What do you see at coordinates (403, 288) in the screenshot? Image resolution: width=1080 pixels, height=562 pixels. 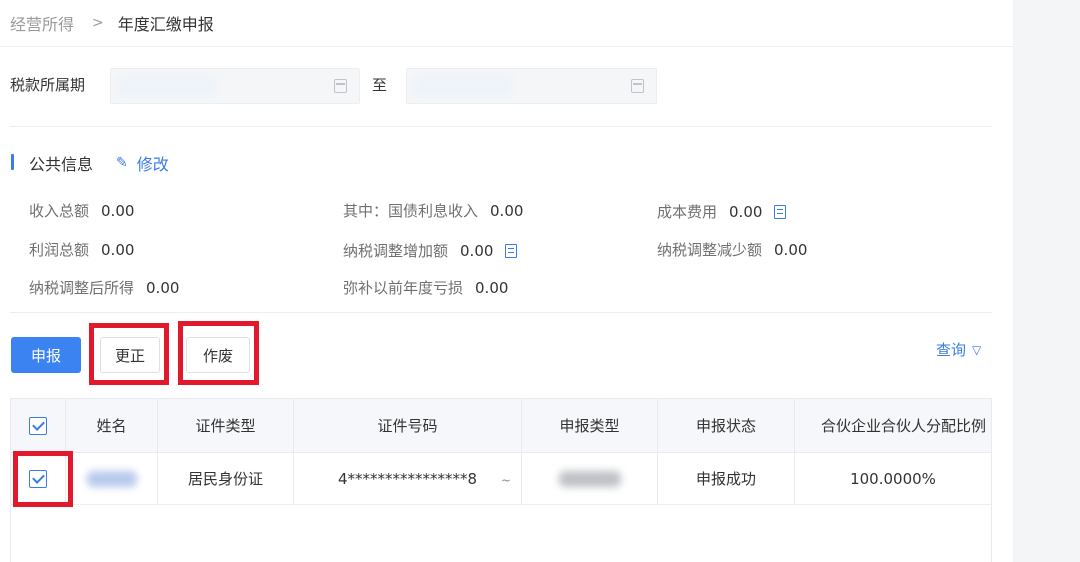 I see `info-label: 弥补以前年度亏损` at bounding box center [403, 288].